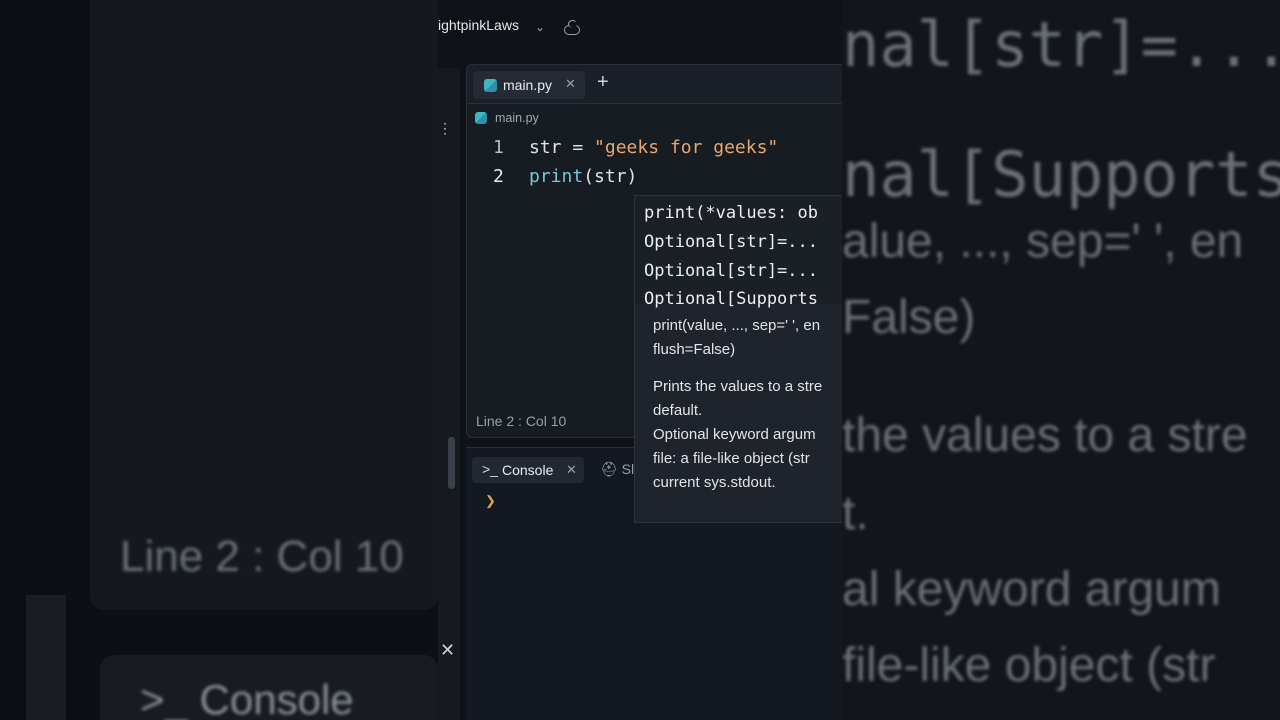 The image size is (1280, 720). Describe the element at coordinates (478, 25) in the screenshot. I see `project-name: ightpinkLaws` at that location.